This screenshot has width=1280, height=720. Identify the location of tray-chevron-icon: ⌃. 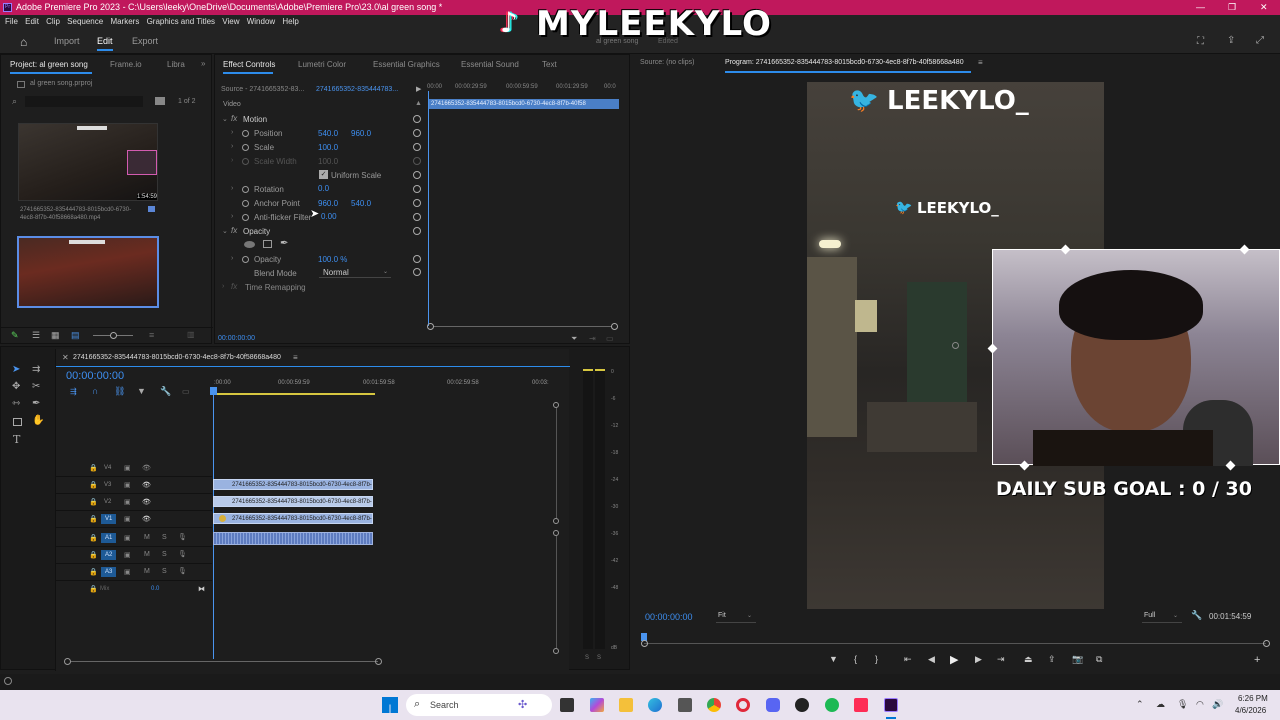
(1140, 704).